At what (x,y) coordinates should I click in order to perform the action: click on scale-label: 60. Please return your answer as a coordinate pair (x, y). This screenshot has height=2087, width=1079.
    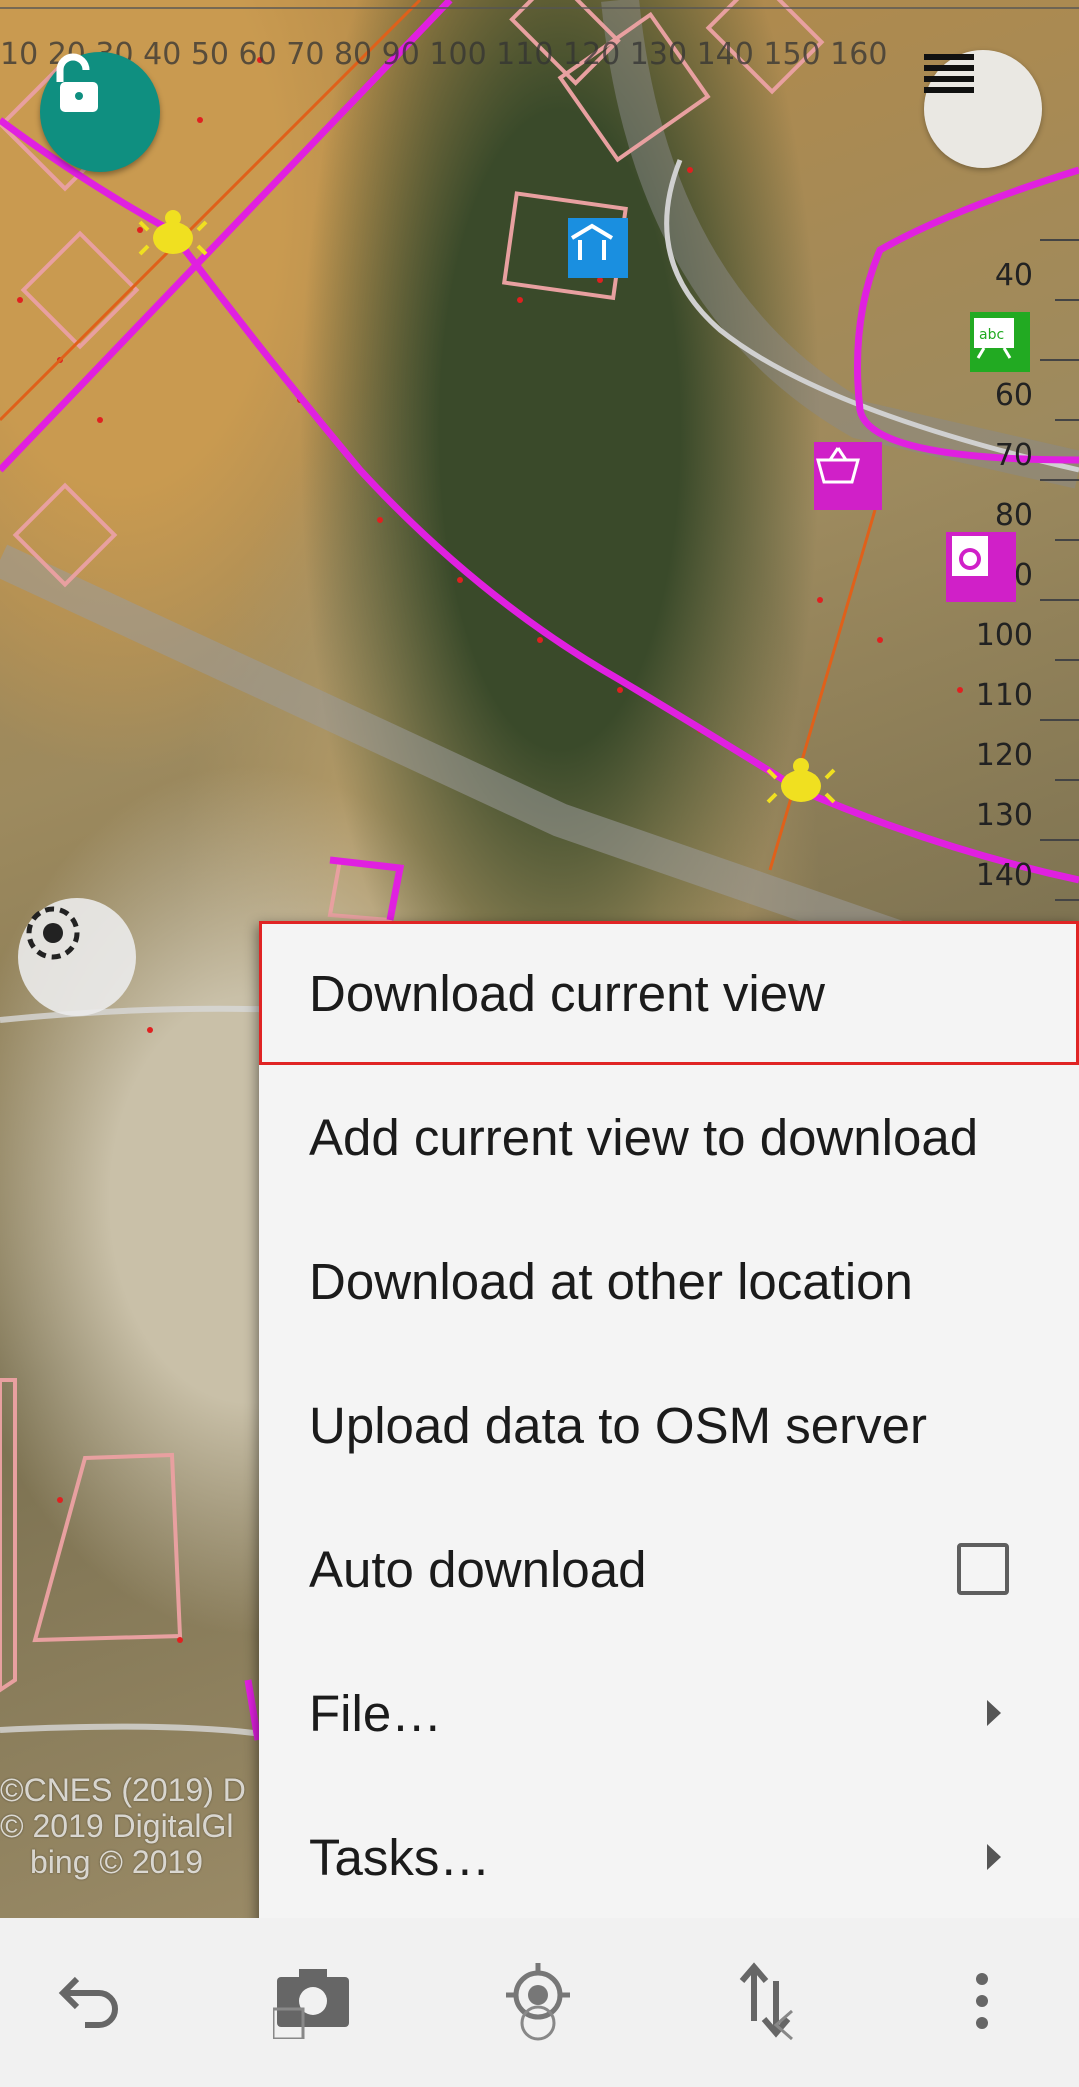
    Looking at the image, I should click on (1013, 395).